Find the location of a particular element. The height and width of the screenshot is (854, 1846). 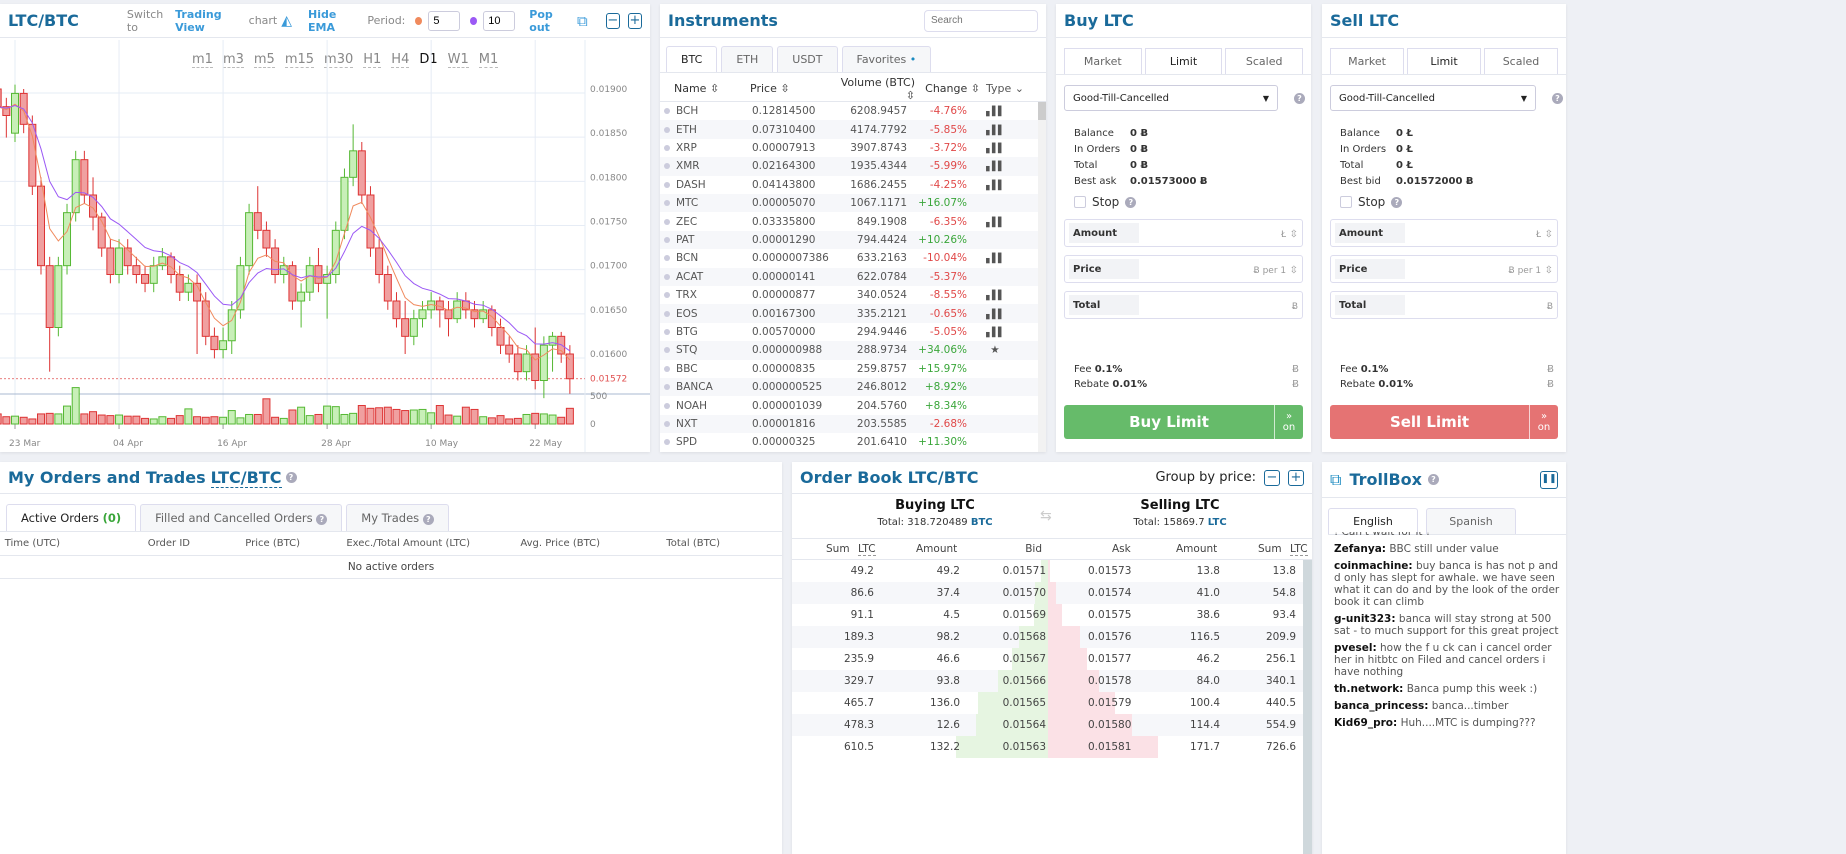

time-in-force-select: Good-Till-Cancelled ▼ is located at coordinates (1433, 98).